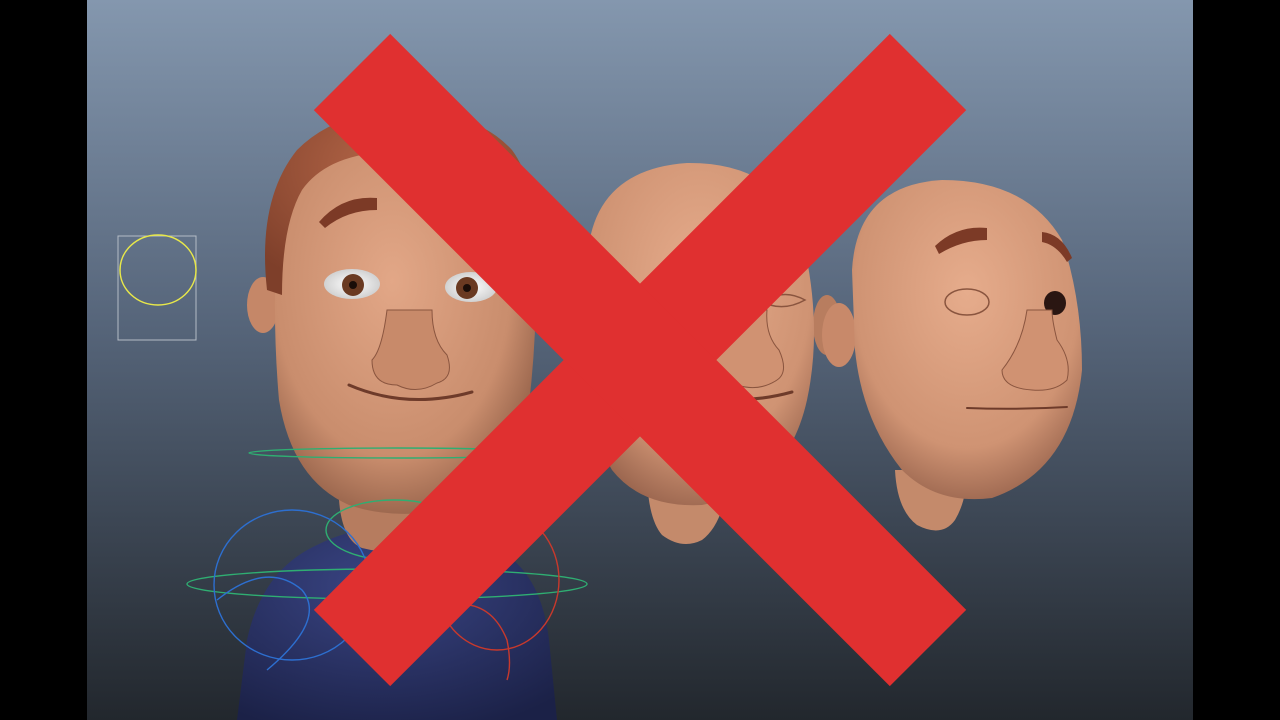 Image resolution: width=1280 pixels, height=720 pixels. What do you see at coordinates (43, 360) in the screenshot?
I see `letterbox-left` at bounding box center [43, 360].